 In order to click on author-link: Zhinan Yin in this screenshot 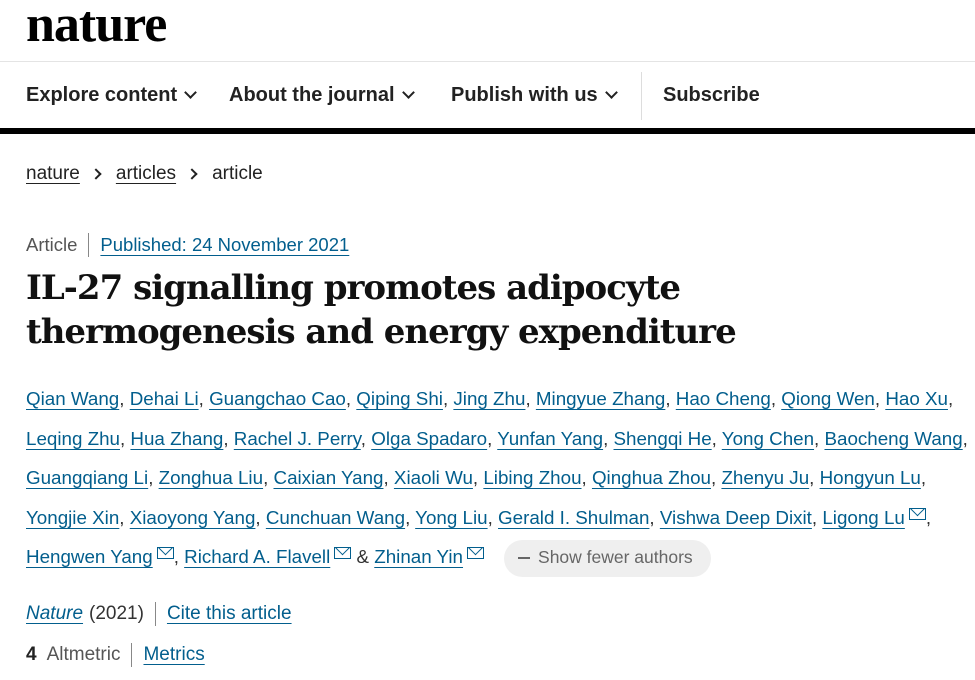, I will do `click(418, 556)`.